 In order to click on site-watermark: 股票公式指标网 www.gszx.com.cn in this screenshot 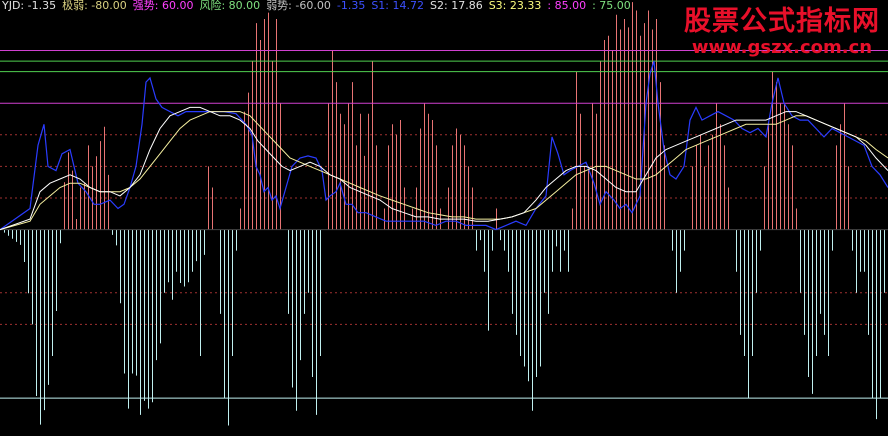, I will do `click(782, 32)`.